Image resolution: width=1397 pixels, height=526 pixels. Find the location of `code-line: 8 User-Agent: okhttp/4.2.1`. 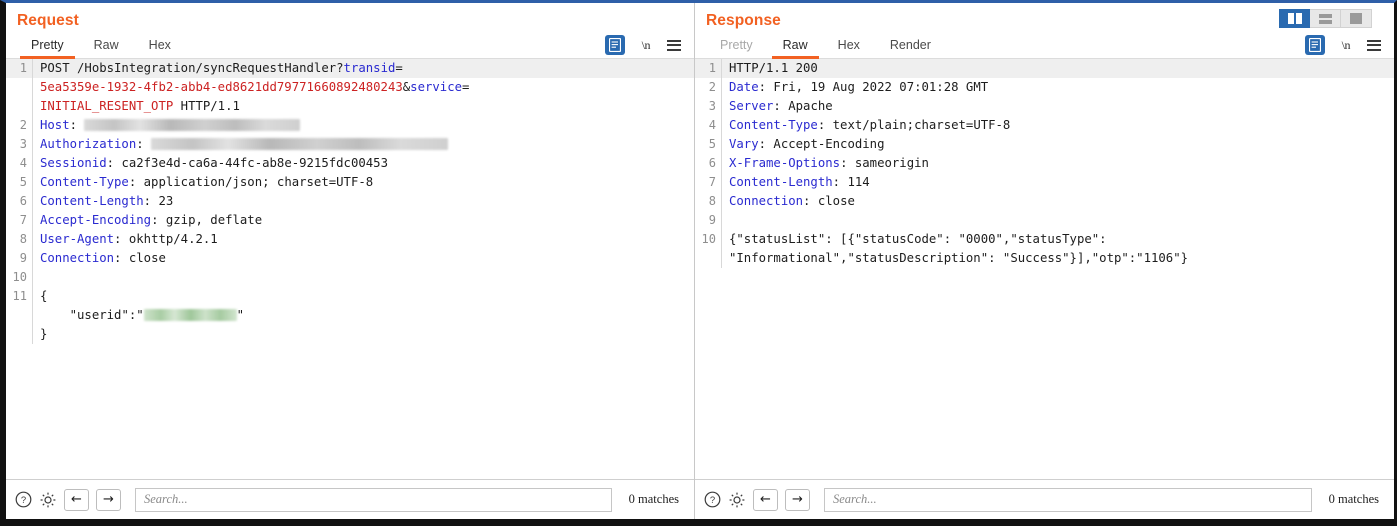

code-line: 8 User-Agent: okhttp/4.2.1 is located at coordinates (350, 239).